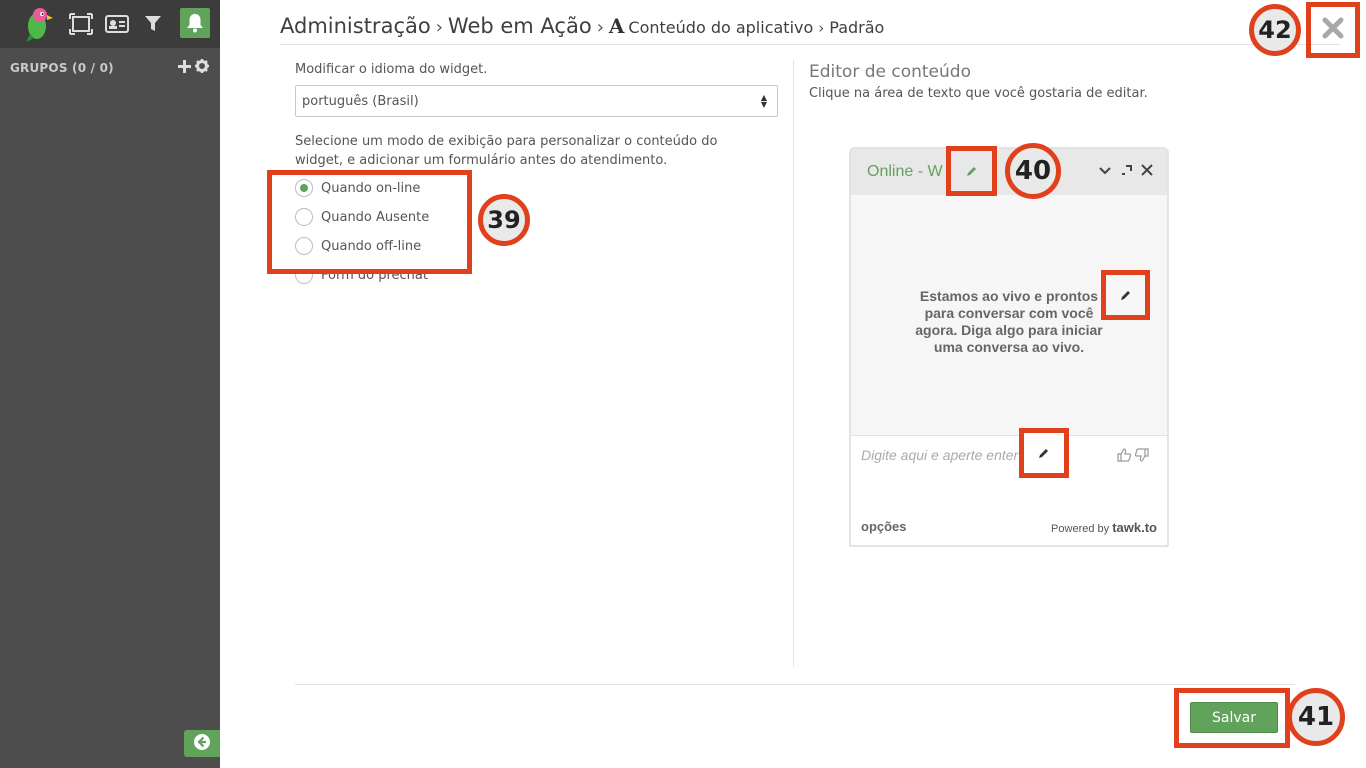 The width and height of the screenshot is (1366, 768). I want to click on filter-icon, so click(153, 24).